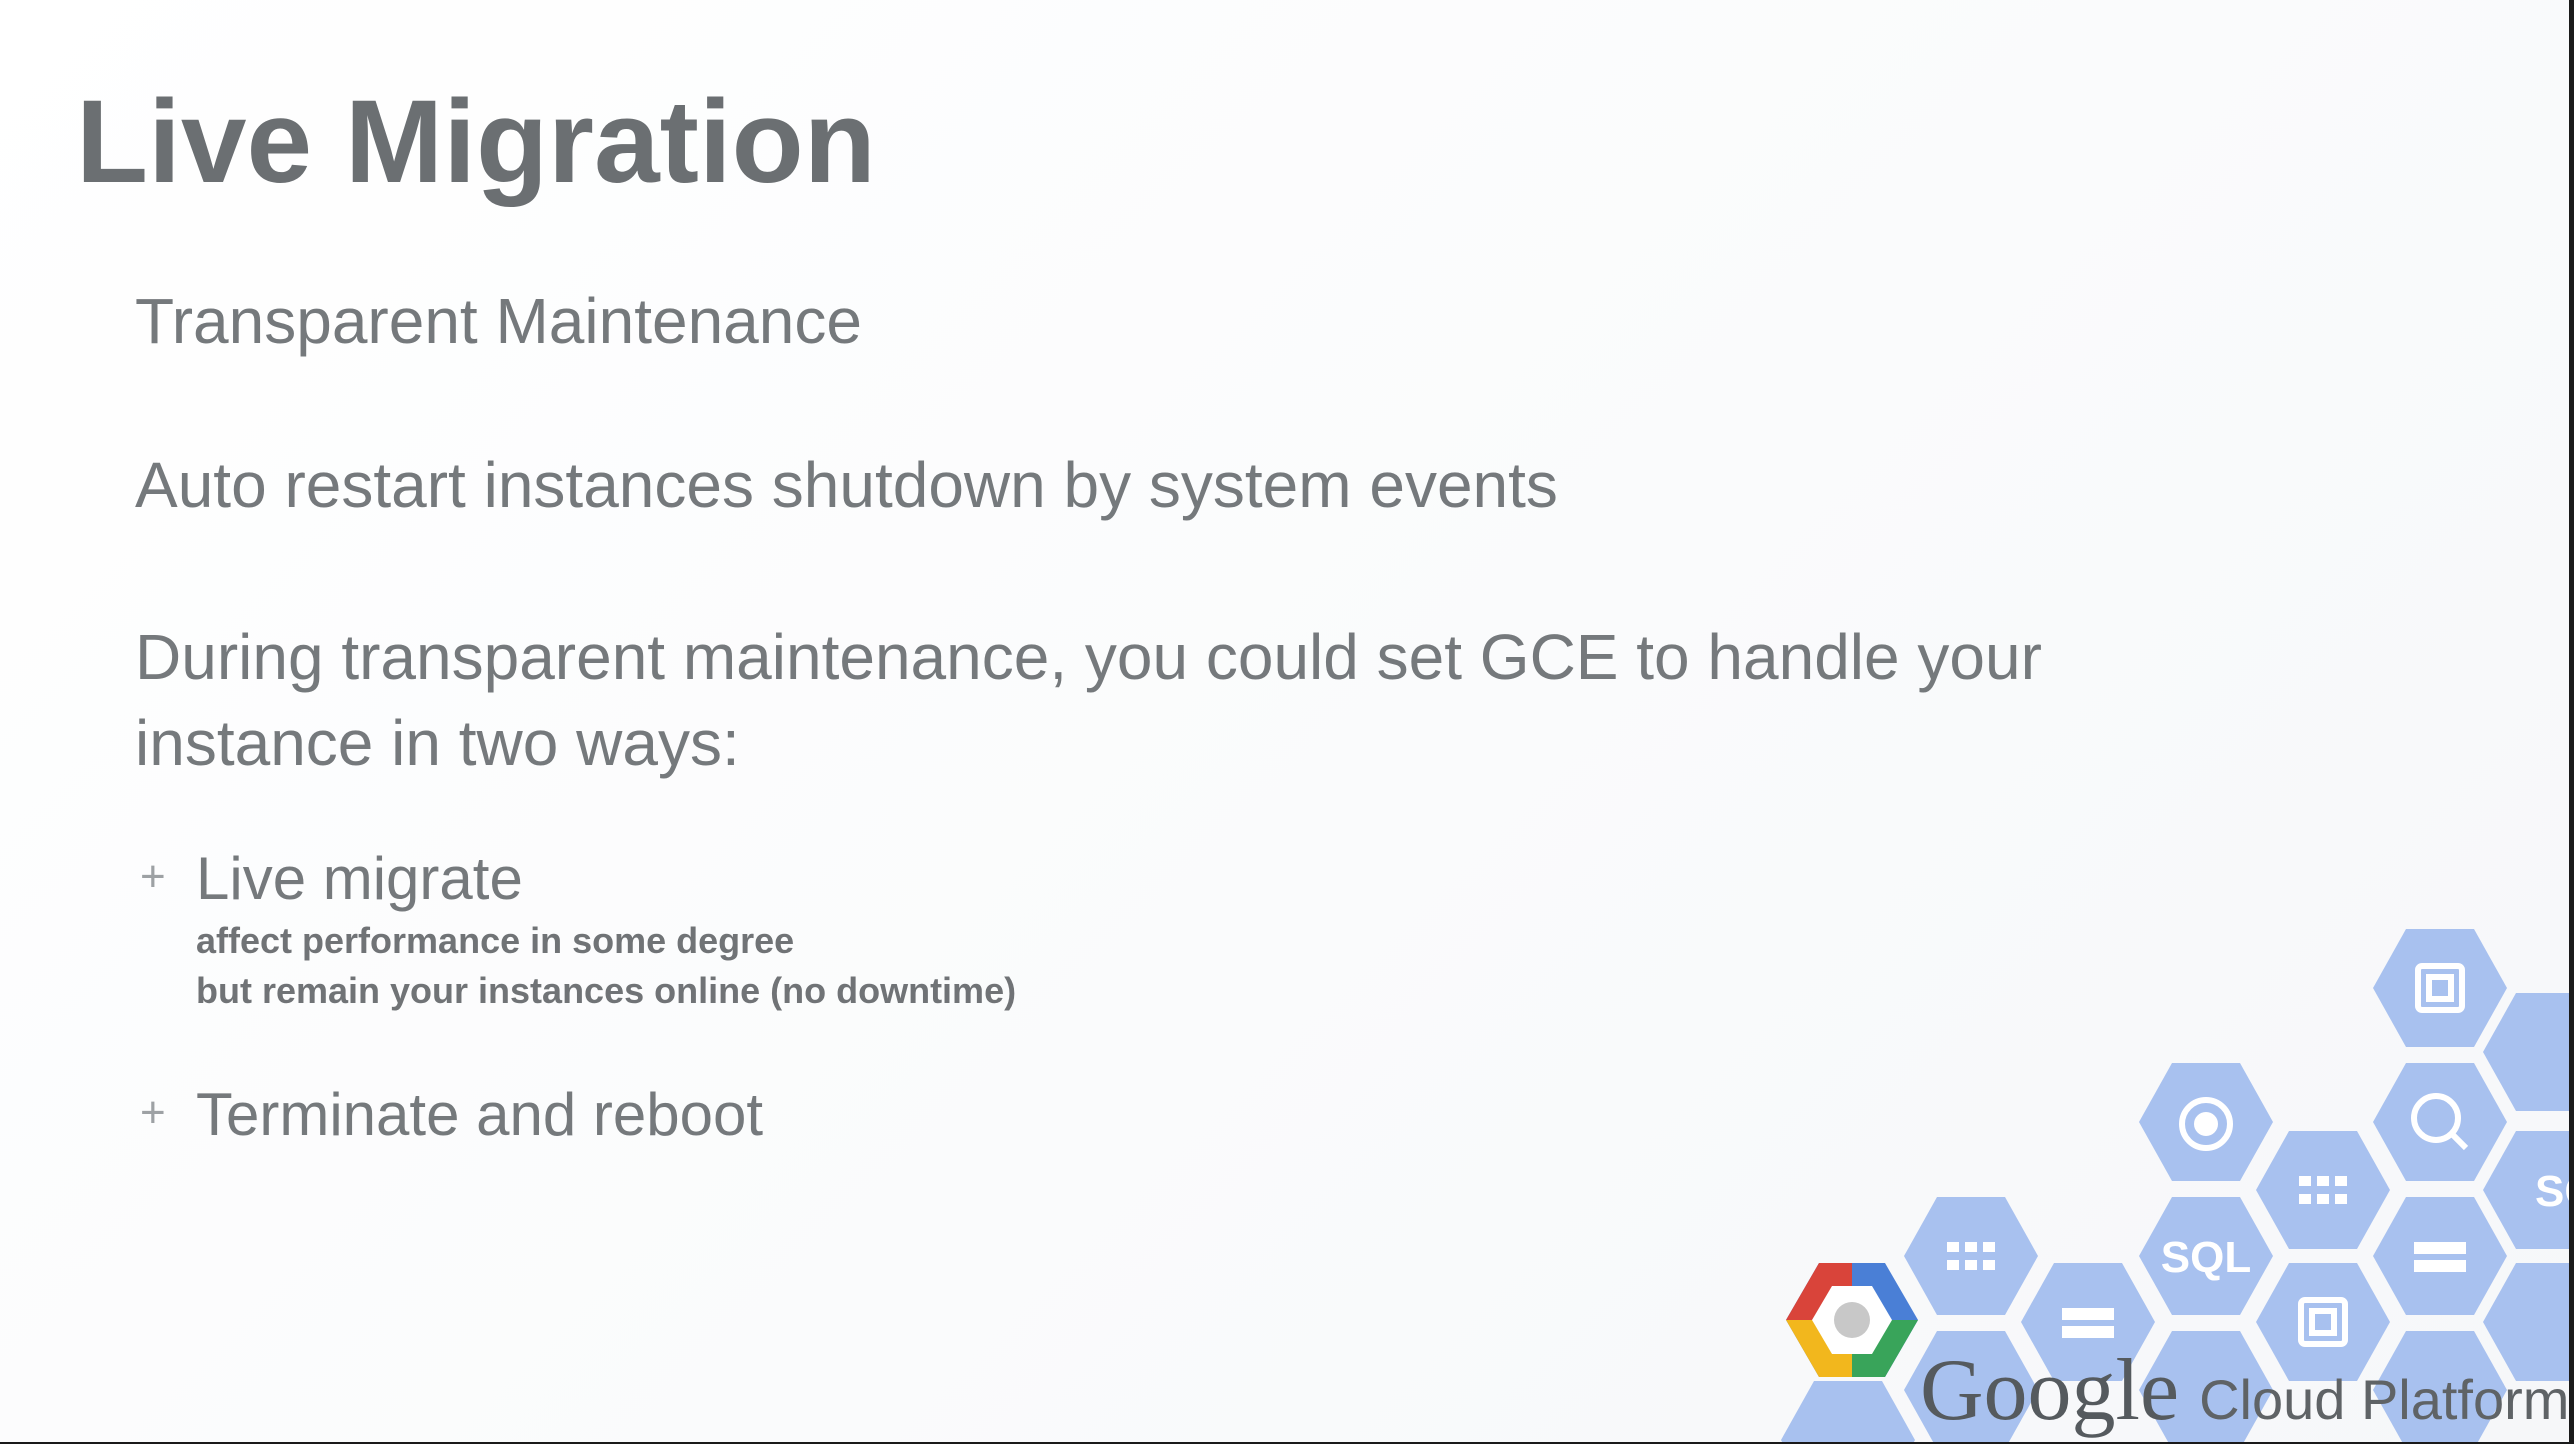  What do you see at coordinates (437, 743) in the screenshot?
I see `paragraph-intro-line-2: instance in two ways:` at bounding box center [437, 743].